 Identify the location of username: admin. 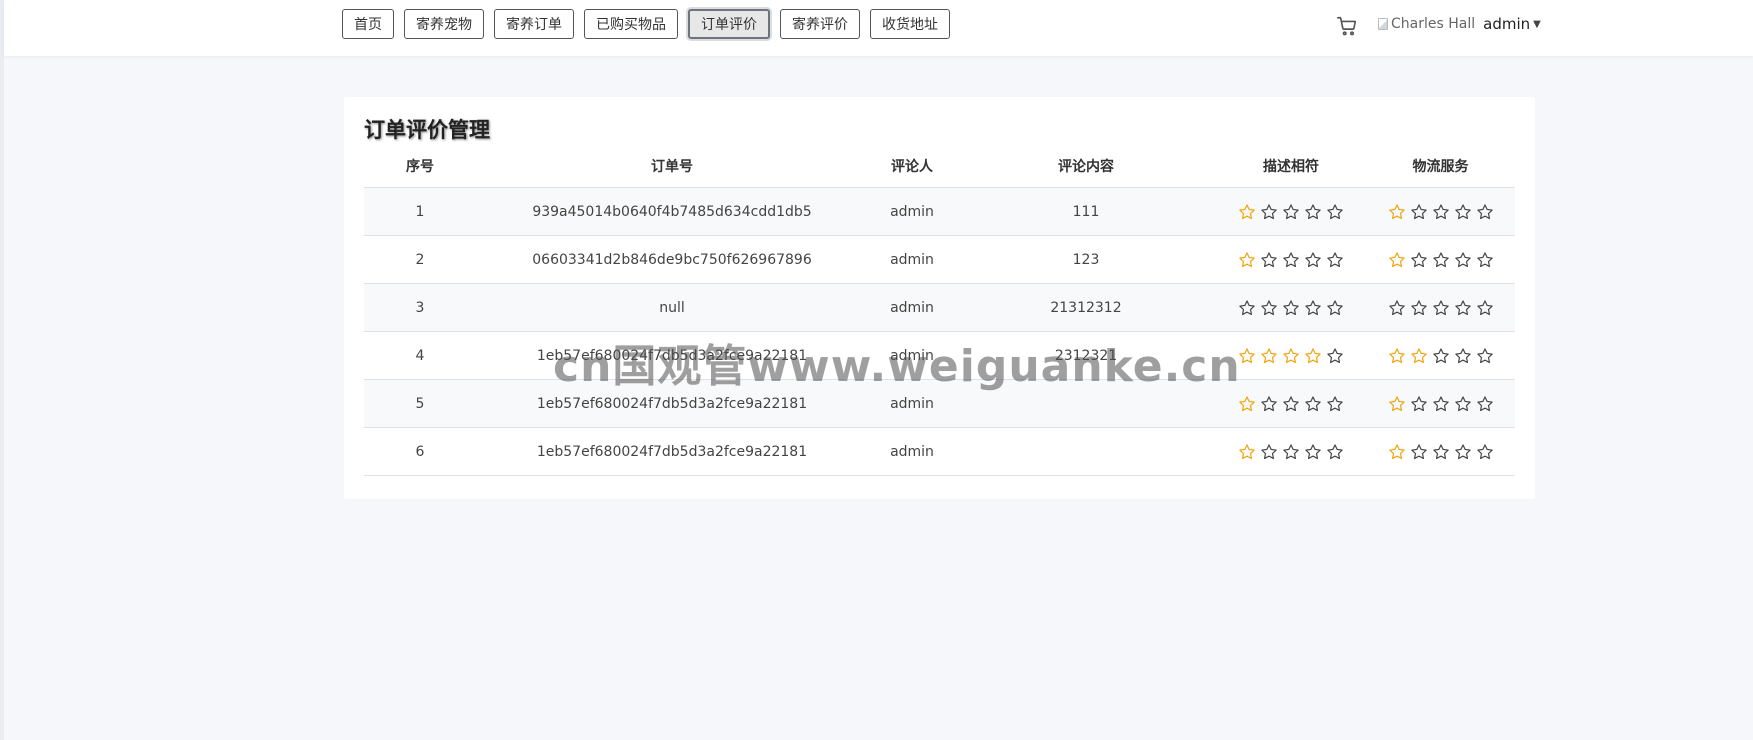
(1507, 24).